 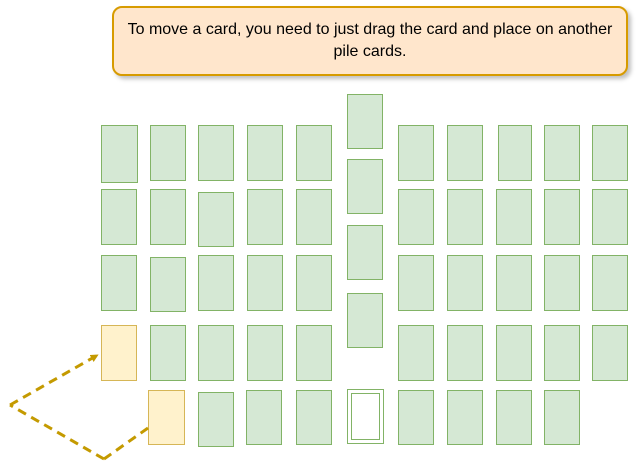 What do you see at coordinates (57, 432) in the screenshot?
I see `drag-arrow-middle` at bounding box center [57, 432].